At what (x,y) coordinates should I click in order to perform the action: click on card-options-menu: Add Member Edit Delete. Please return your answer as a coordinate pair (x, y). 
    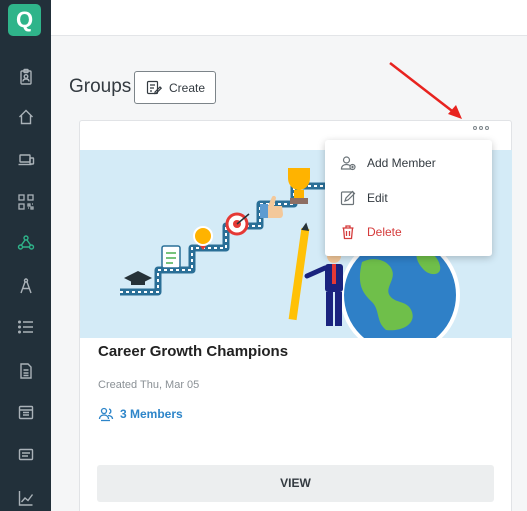
    Looking at the image, I should click on (408, 198).